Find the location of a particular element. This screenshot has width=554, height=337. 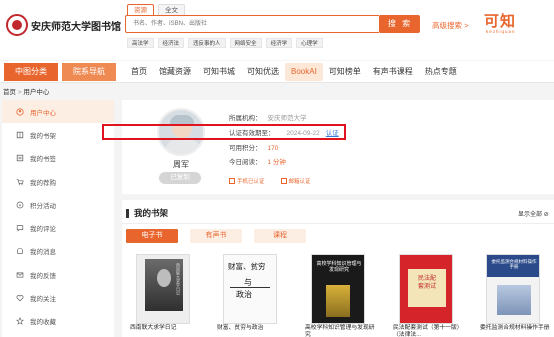

book-title: 高校学科知识管理与发现研究 is located at coordinates (340, 331).